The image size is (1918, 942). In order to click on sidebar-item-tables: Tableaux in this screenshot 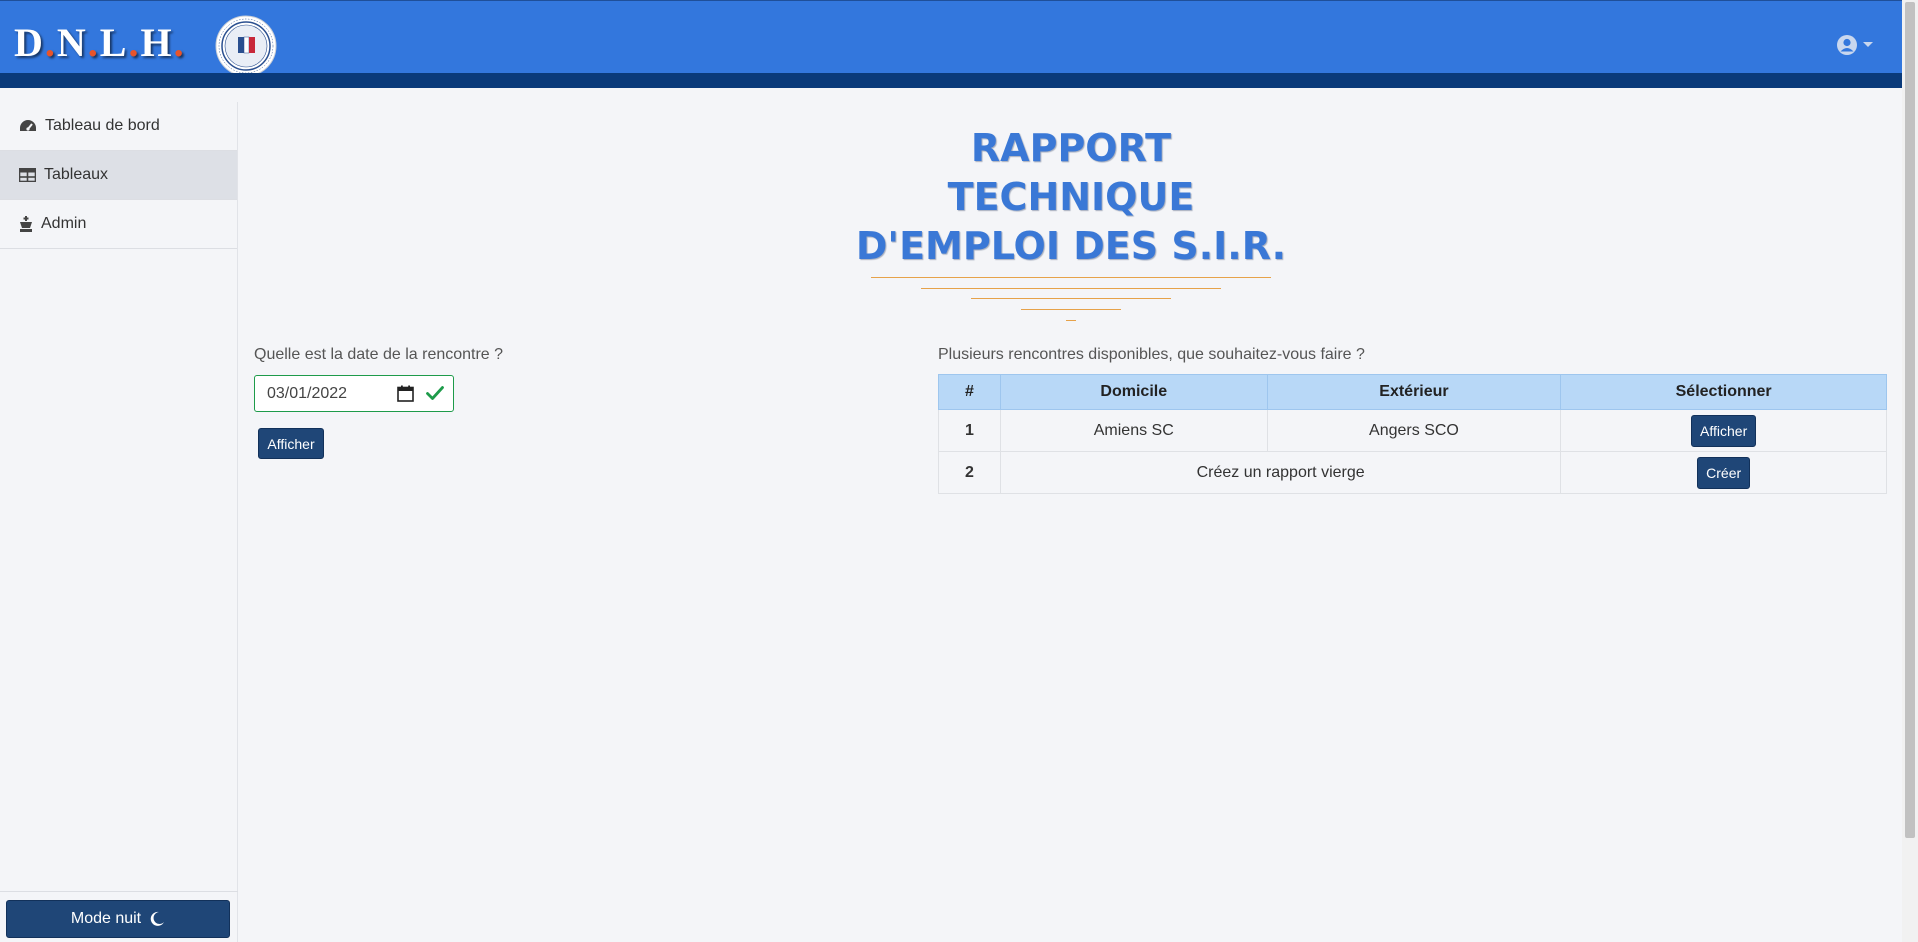, I will do `click(118, 175)`.